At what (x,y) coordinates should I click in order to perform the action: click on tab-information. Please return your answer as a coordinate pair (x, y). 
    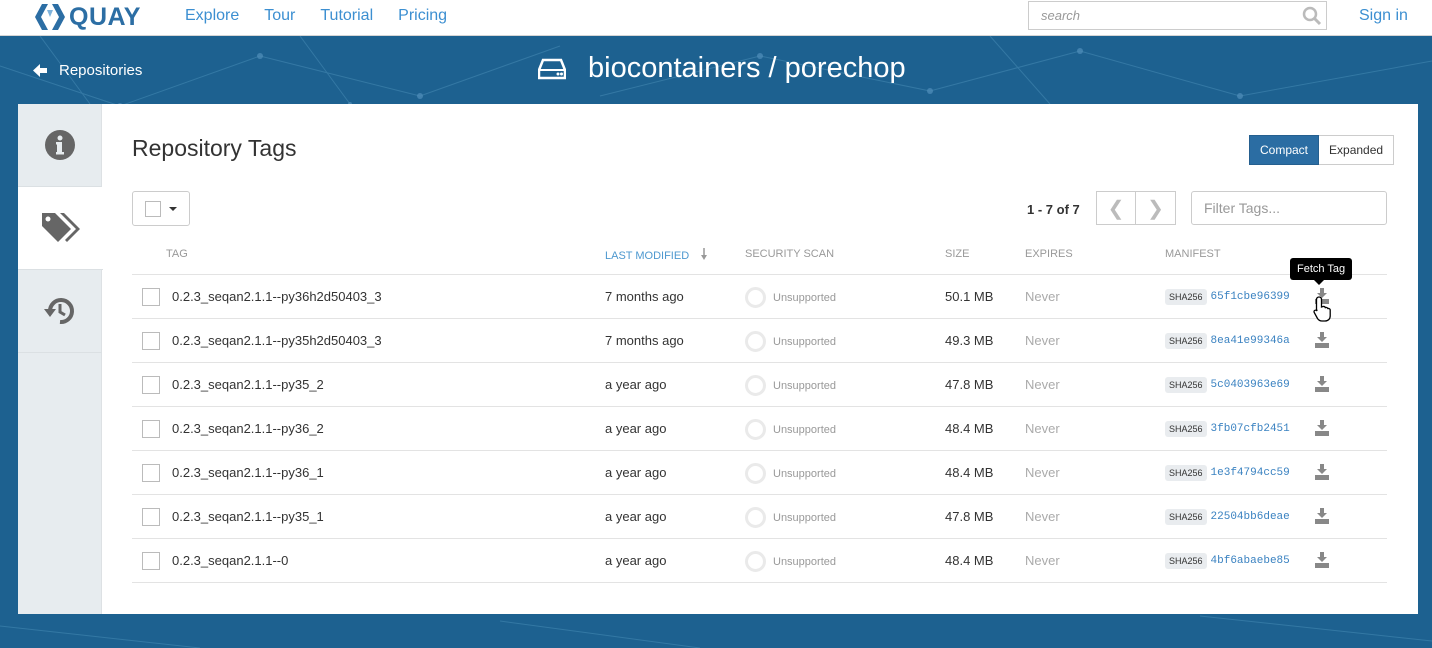
    Looking at the image, I should click on (60, 145).